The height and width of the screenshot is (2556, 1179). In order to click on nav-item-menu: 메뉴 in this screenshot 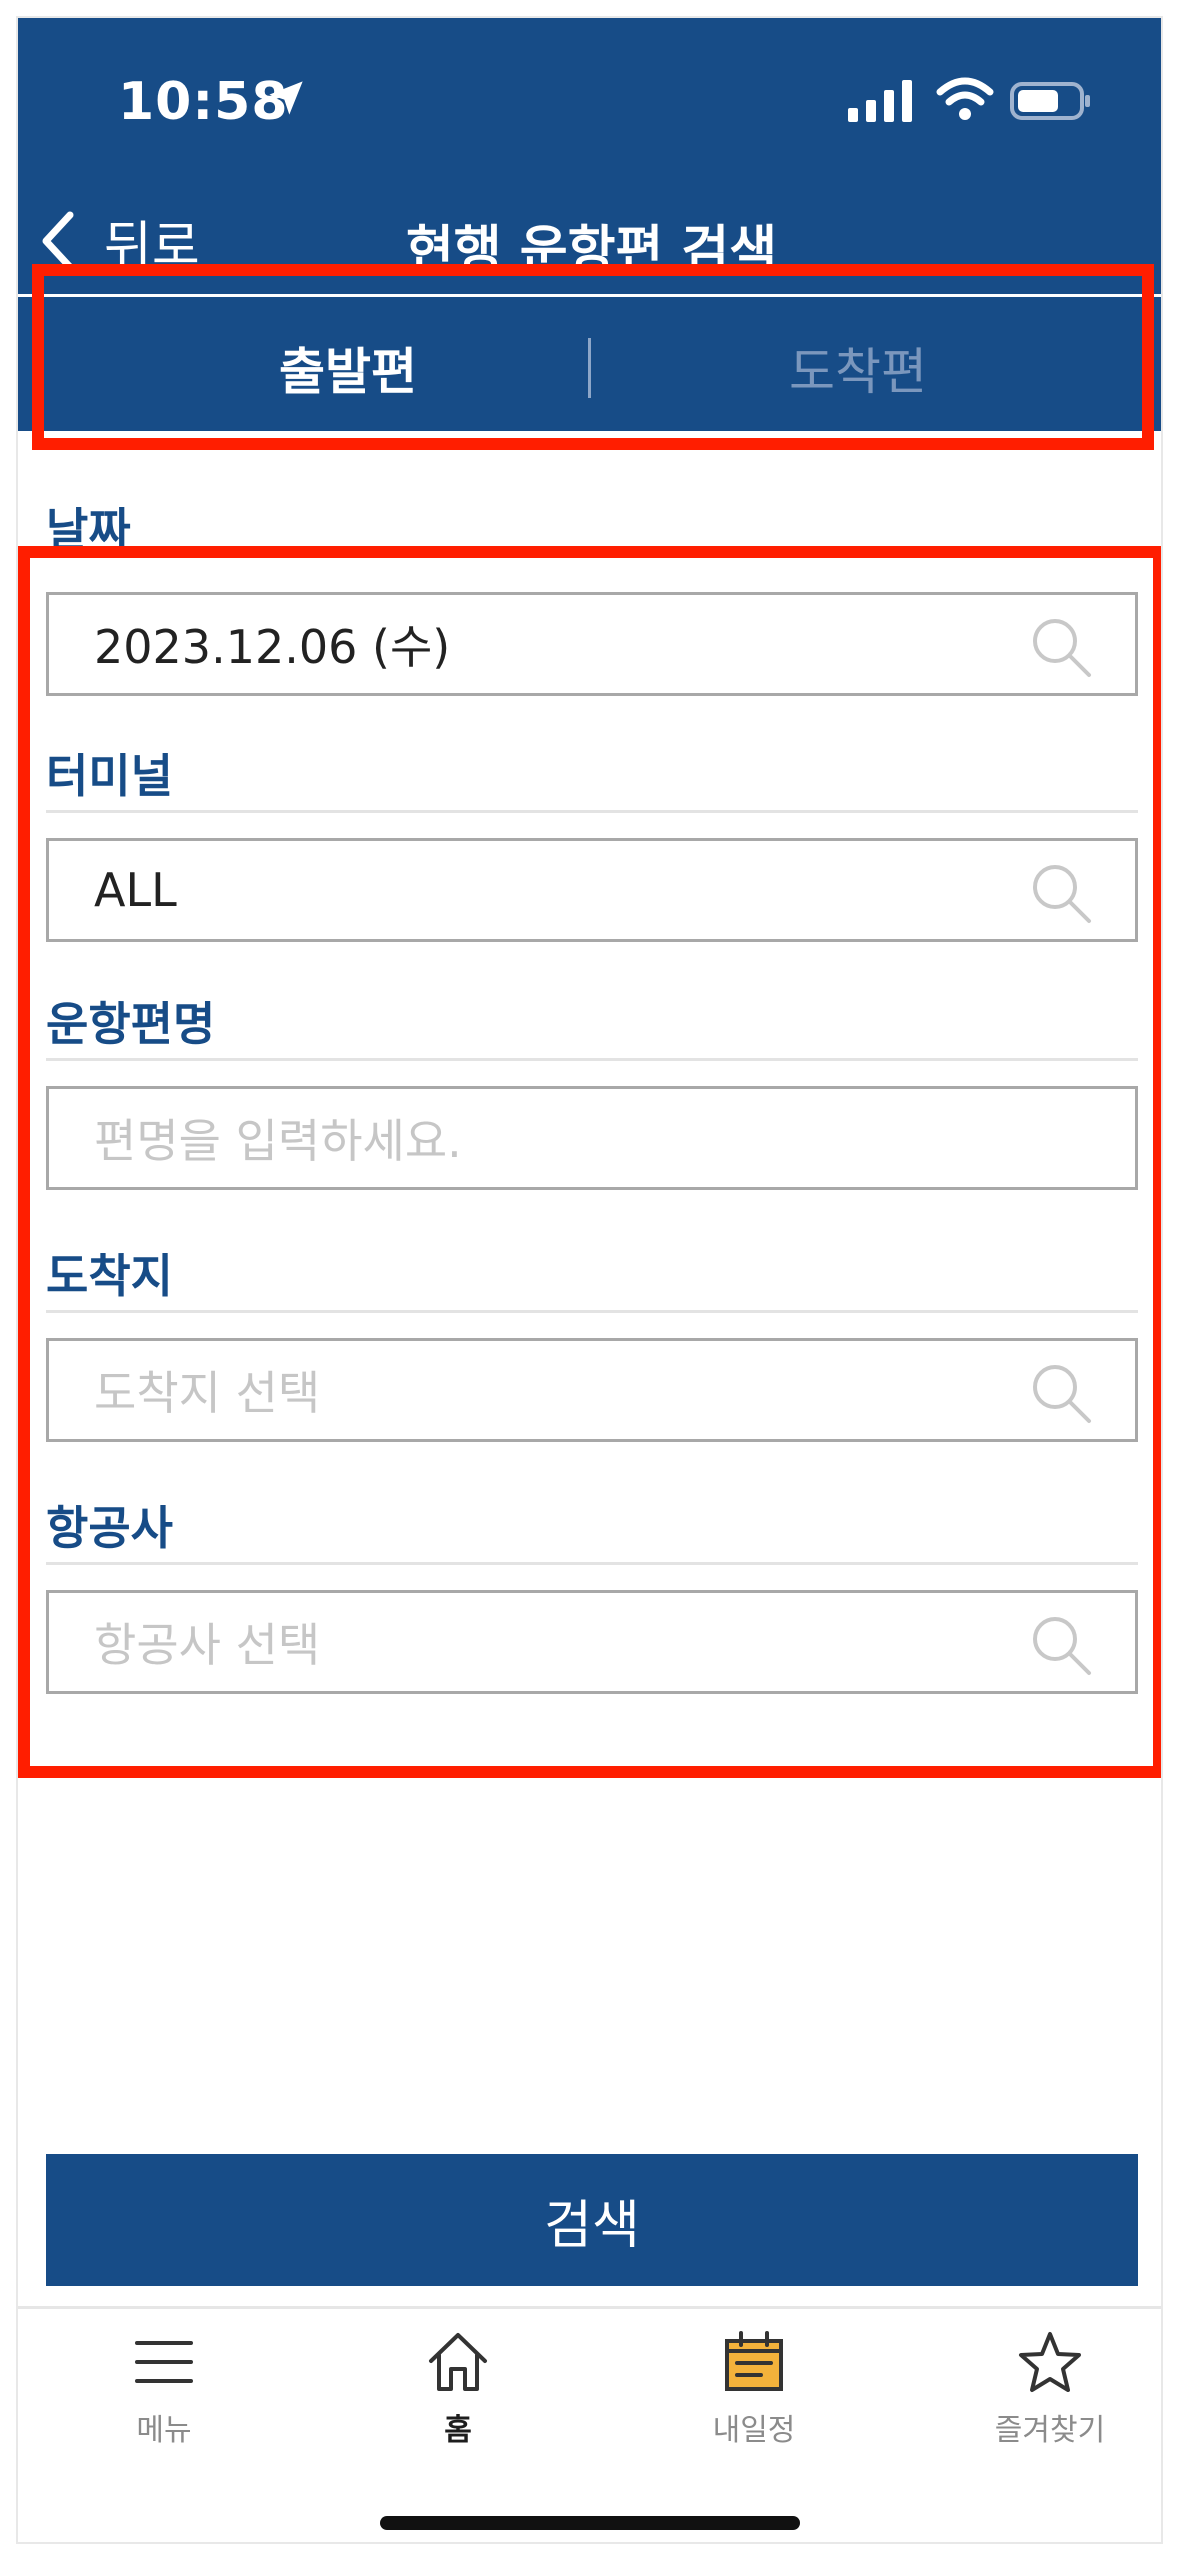, I will do `click(164, 2389)`.